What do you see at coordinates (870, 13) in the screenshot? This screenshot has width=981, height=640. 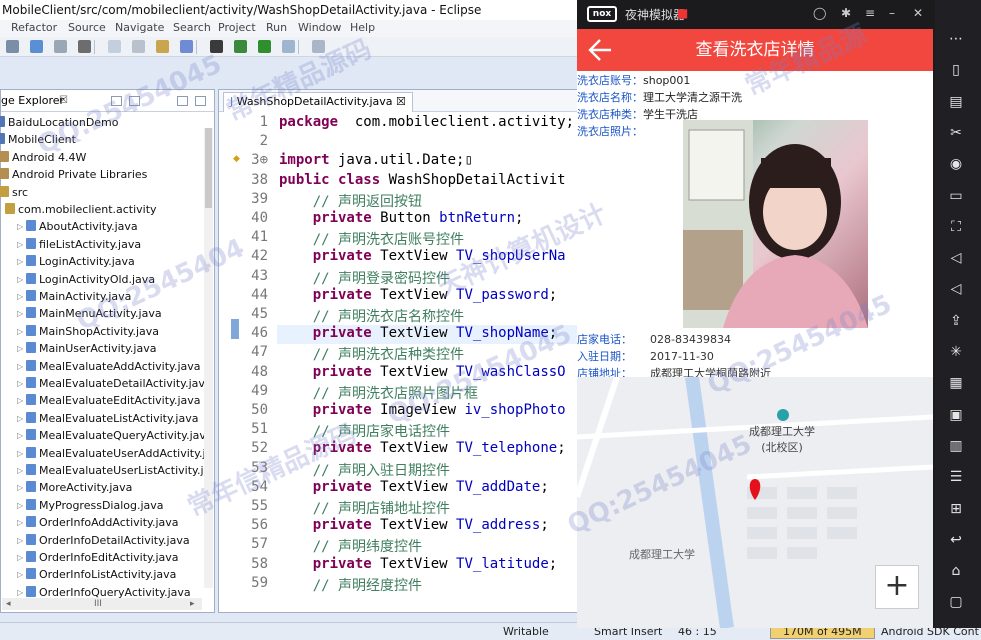 I see `menu-icon: ≡` at bounding box center [870, 13].